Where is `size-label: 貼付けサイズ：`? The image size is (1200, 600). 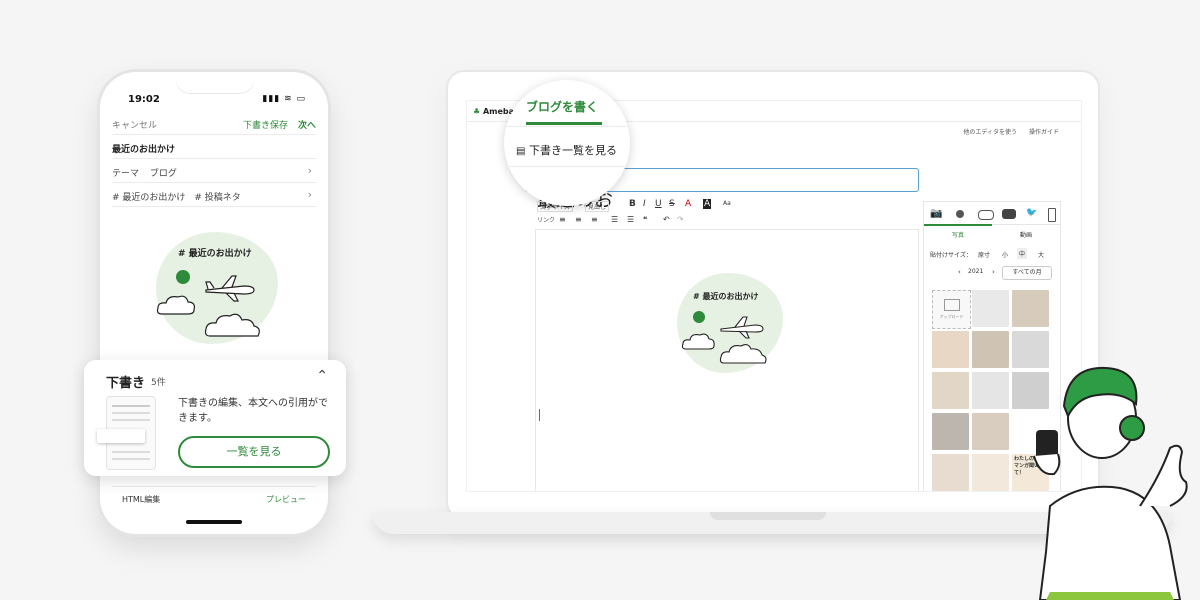
size-label: 貼付けサイズ： is located at coordinates (951, 255).